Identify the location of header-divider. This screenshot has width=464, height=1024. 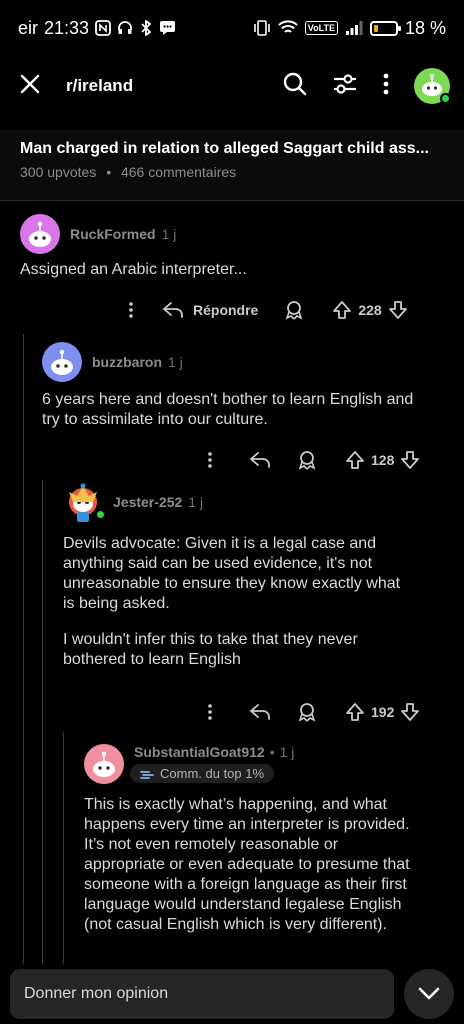
(232, 200).